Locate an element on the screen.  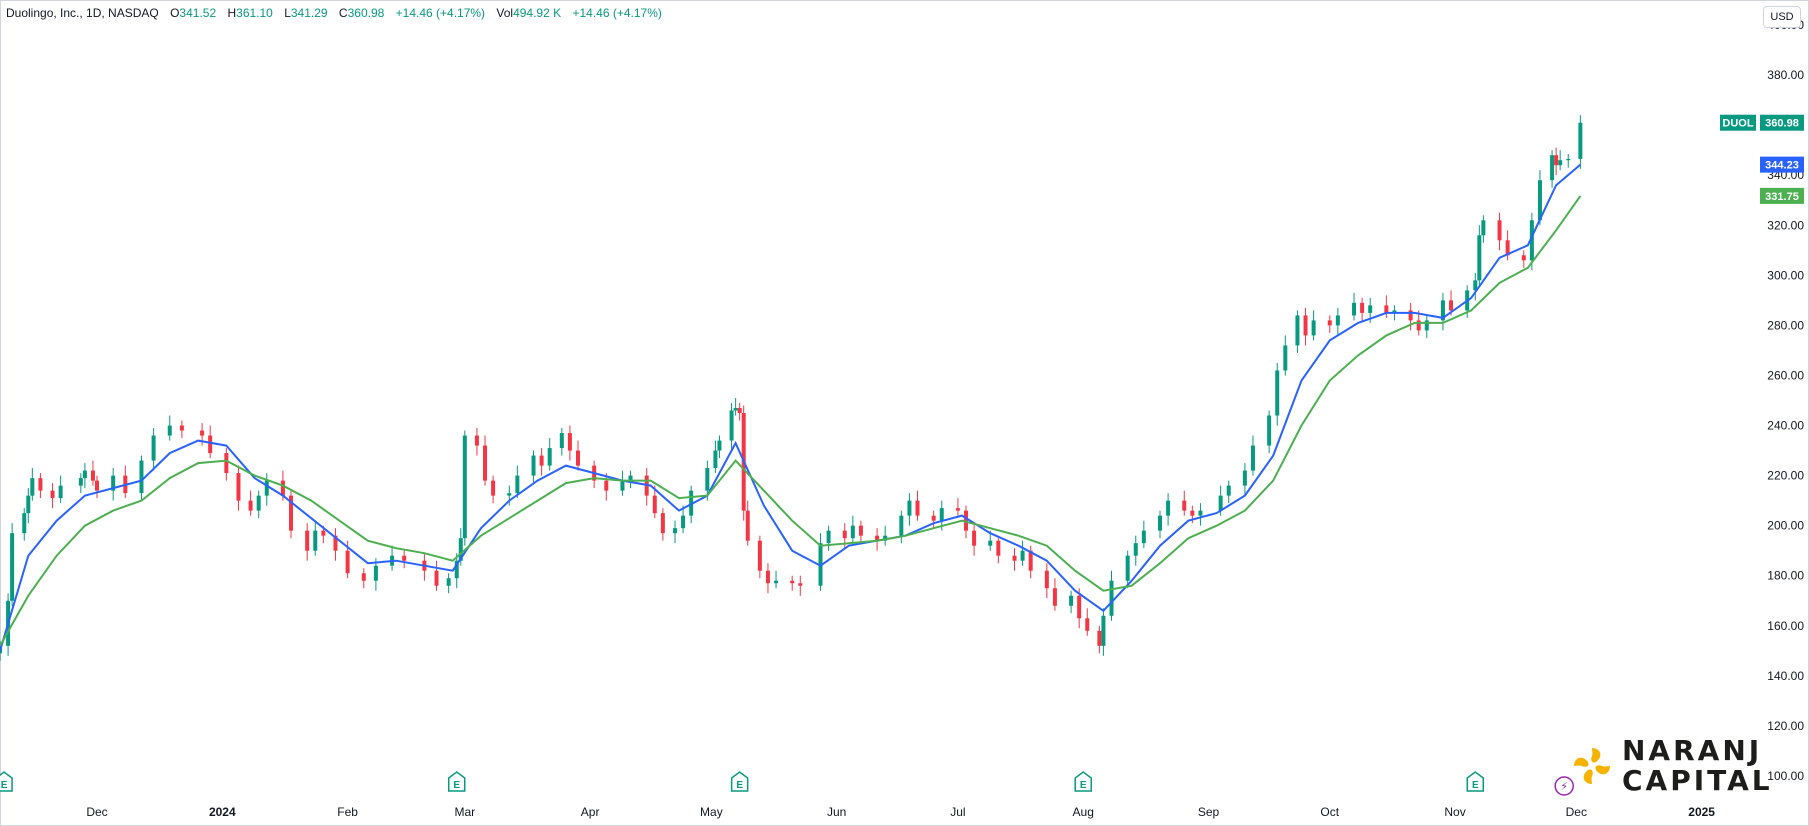
event-markers: E E E E E ⚡ is located at coordinates (787, 783).